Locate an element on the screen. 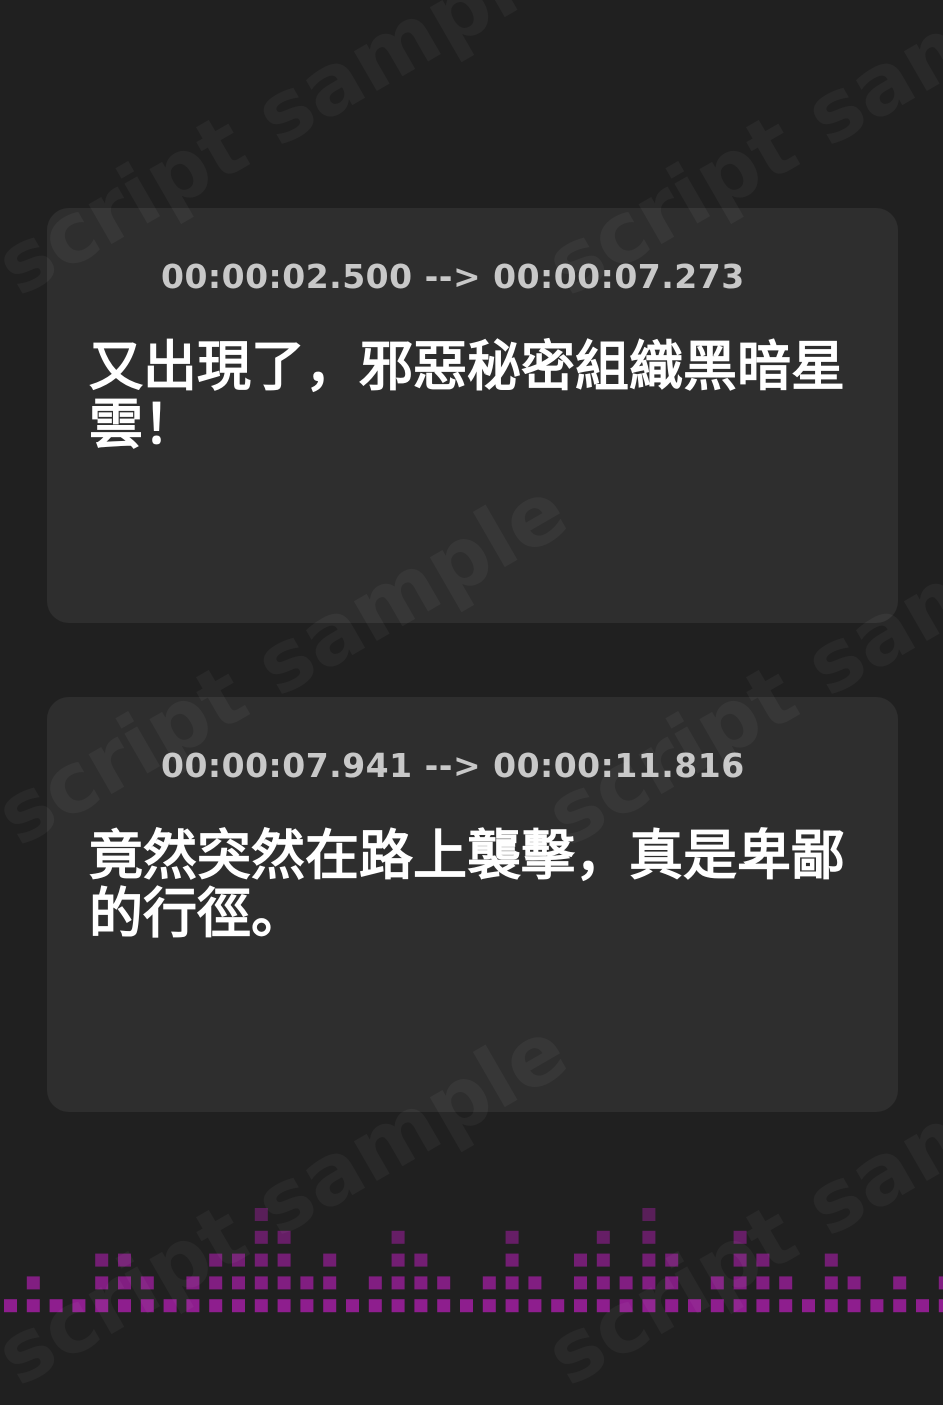 This screenshot has width=943, height=1405. timestamp-range: 00:00:07.941 --> 00:00:11.816 is located at coordinates (453, 765).